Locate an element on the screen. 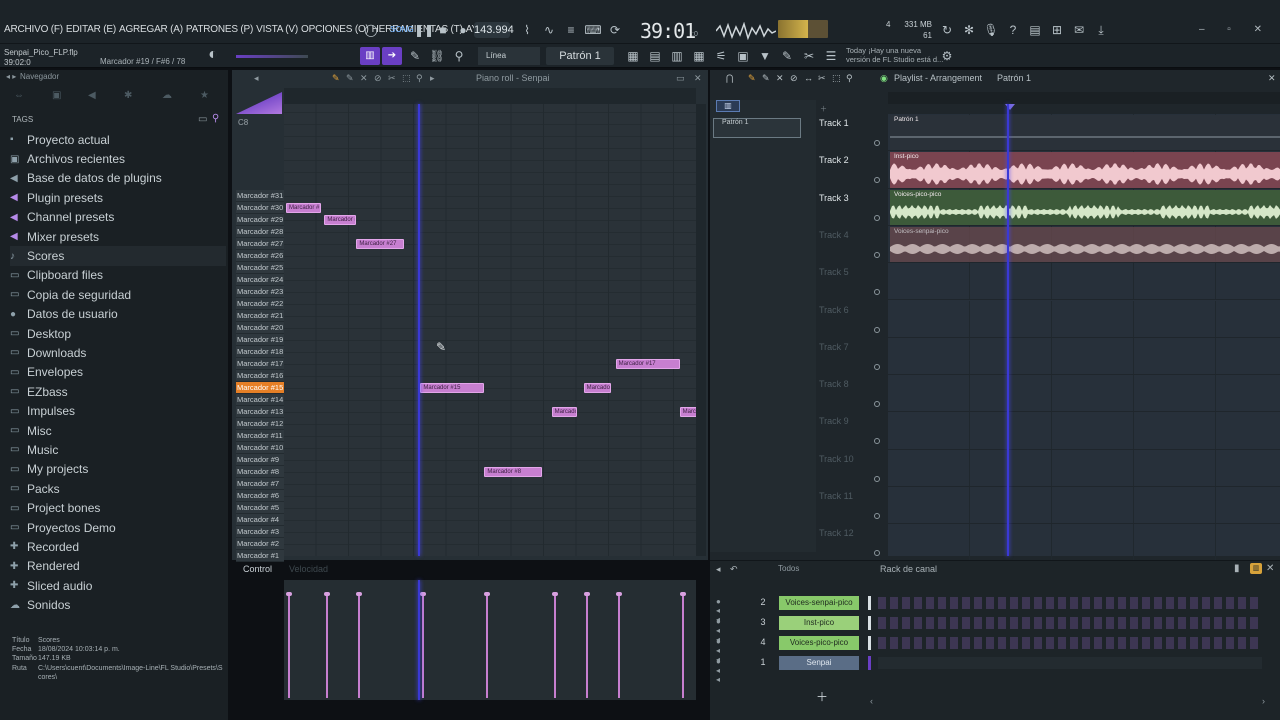 This screenshot has height=720, width=1280. piano-key: Marcador #12 is located at coordinates (260, 424).